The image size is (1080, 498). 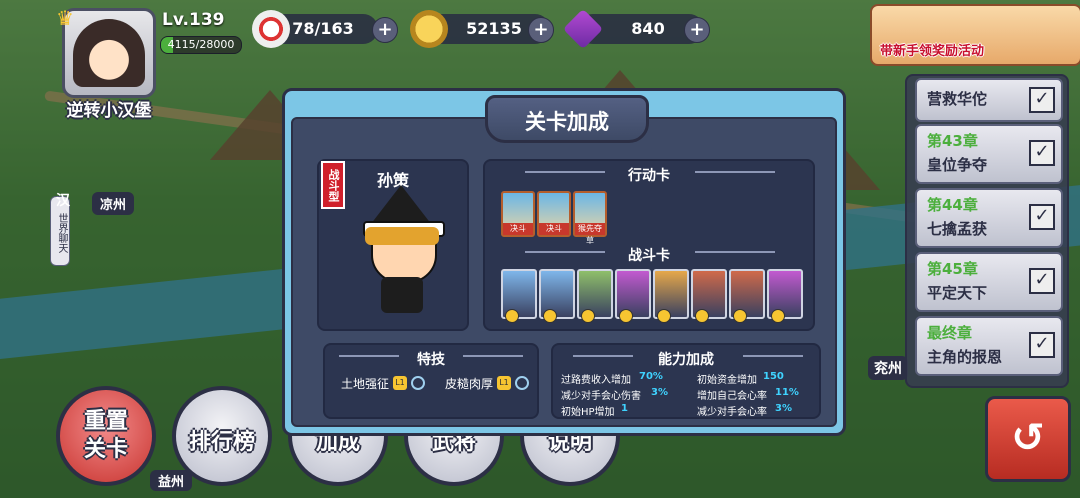 I want to click on add-gold-button: +, so click(x=541, y=30).